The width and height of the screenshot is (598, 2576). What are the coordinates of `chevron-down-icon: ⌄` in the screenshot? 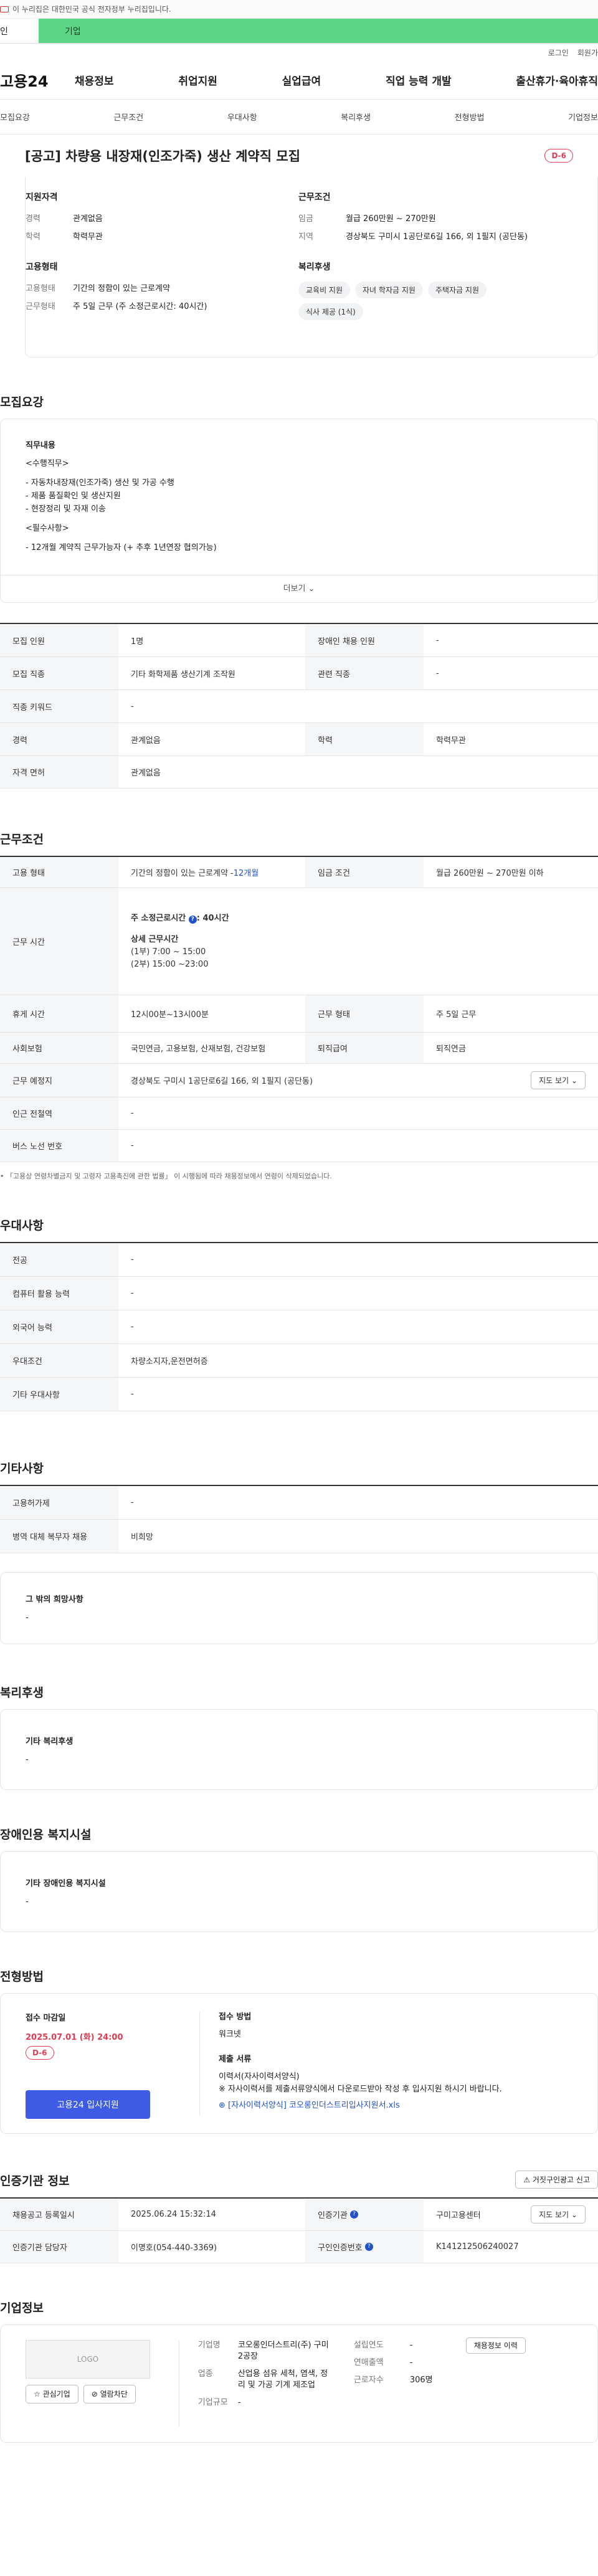 It's located at (312, 589).